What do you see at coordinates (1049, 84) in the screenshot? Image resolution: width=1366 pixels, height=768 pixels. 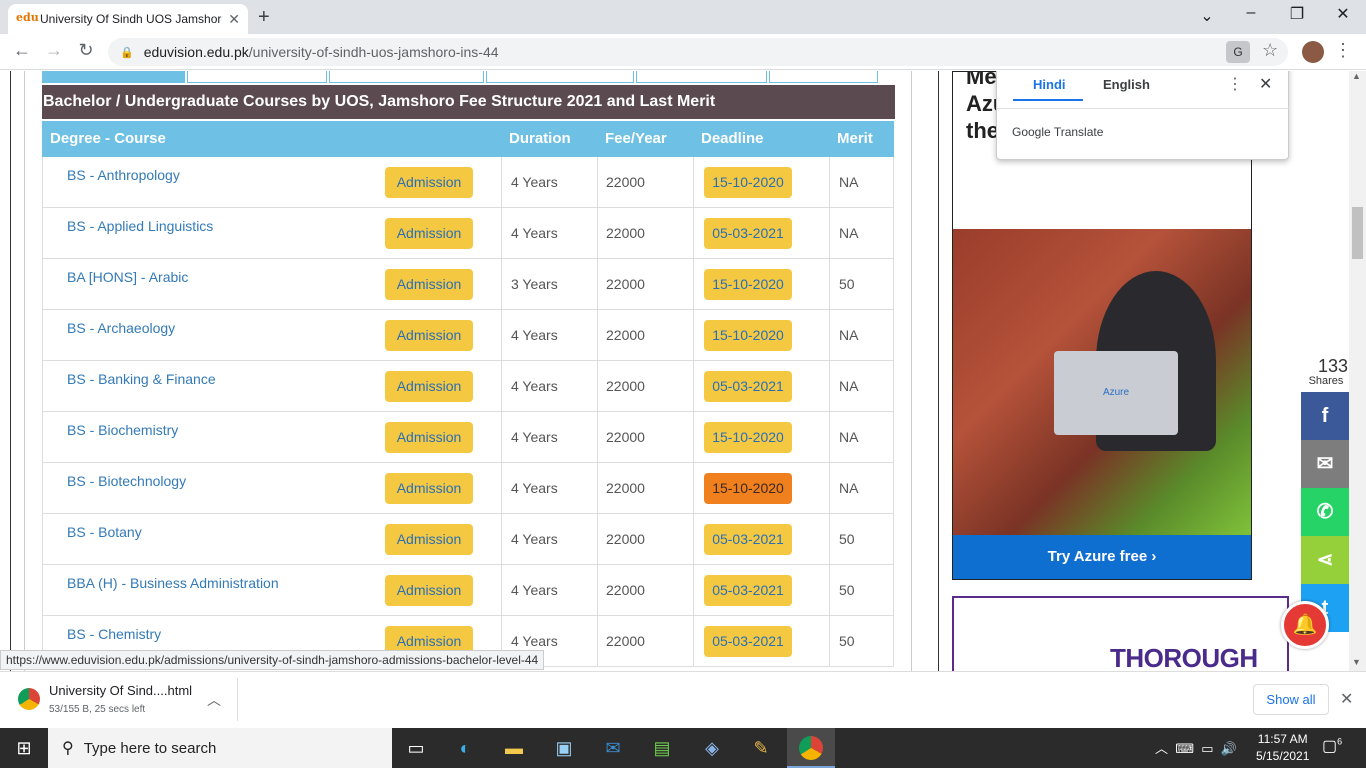 I see `lang-hindi-tab: Hindi` at bounding box center [1049, 84].